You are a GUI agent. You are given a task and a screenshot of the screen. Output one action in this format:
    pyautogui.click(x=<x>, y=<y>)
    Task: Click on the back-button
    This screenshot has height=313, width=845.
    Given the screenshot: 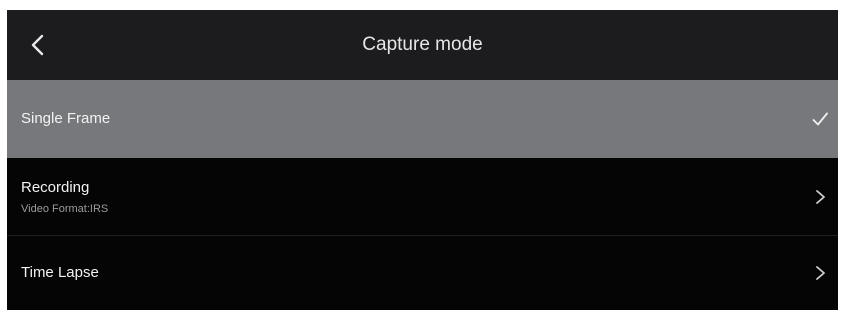 What is the action you would take?
    pyautogui.click(x=38, y=45)
    